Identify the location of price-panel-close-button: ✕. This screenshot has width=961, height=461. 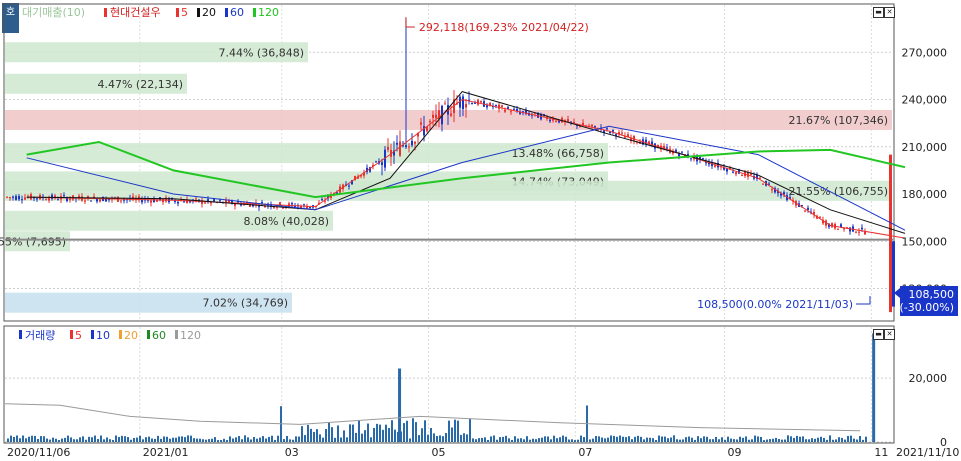
(889, 12).